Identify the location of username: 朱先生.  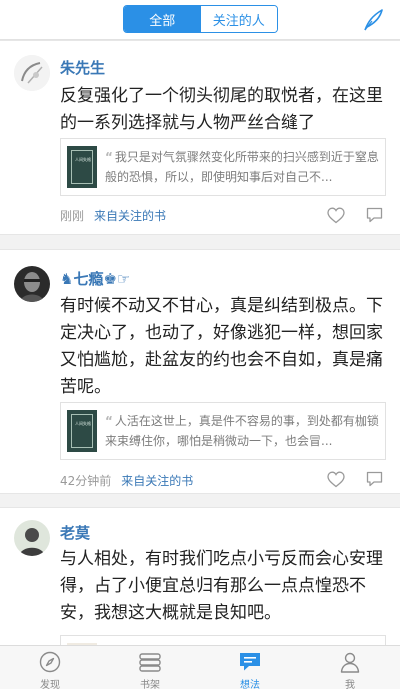
(82, 67).